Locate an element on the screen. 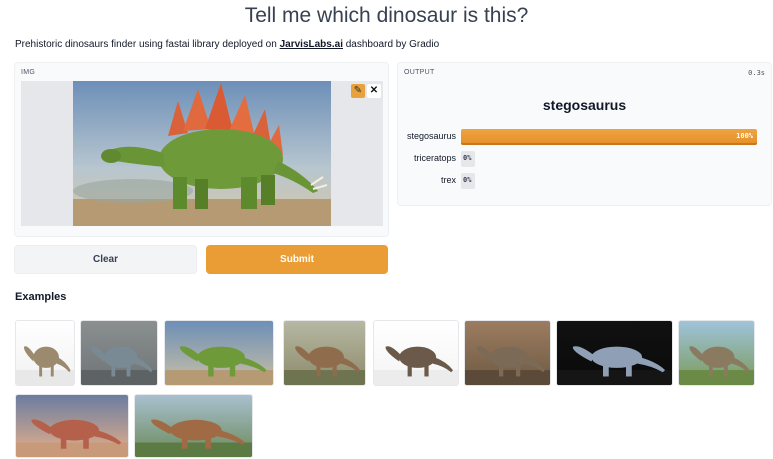 The width and height of the screenshot is (773, 459). timing-badge: 0.3s is located at coordinates (756, 73).